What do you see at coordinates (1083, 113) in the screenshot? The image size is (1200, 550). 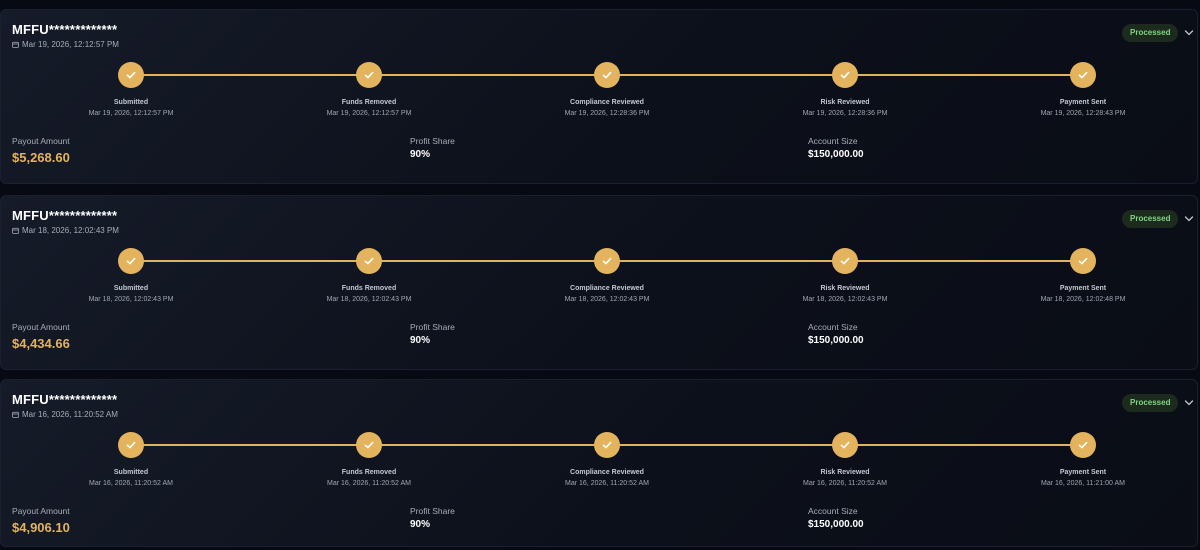 I see `step-timestamp: Mar 19, 2026, 12:28:43 PM` at bounding box center [1083, 113].